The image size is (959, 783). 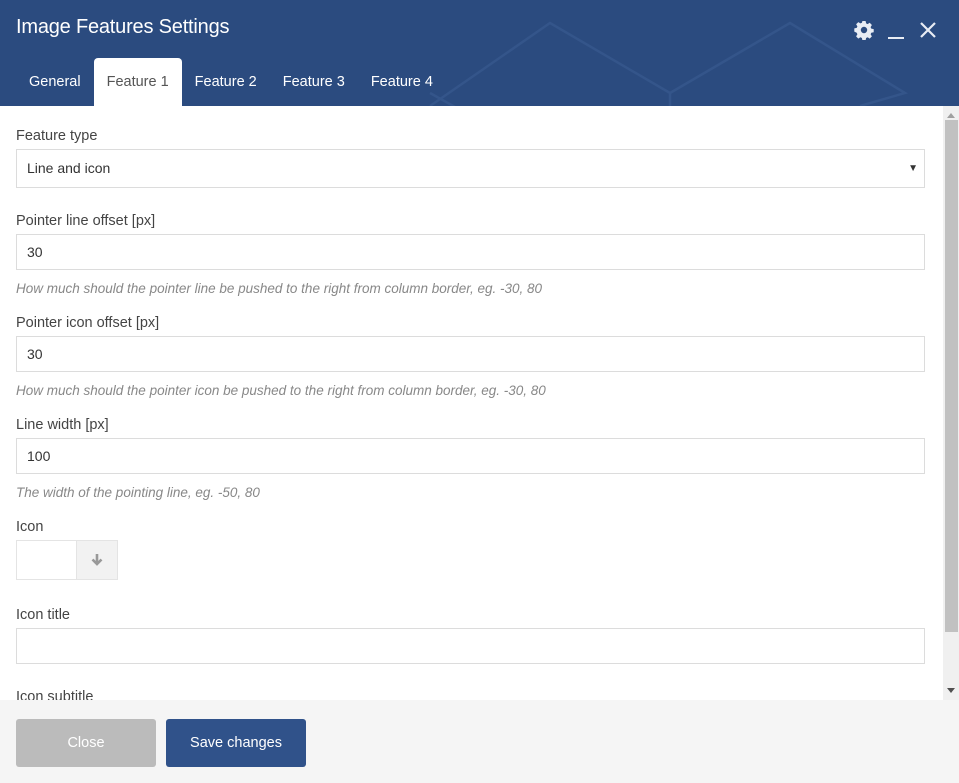 What do you see at coordinates (479, 741) in the screenshot?
I see `dialog-footer: Close Save changes` at bounding box center [479, 741].